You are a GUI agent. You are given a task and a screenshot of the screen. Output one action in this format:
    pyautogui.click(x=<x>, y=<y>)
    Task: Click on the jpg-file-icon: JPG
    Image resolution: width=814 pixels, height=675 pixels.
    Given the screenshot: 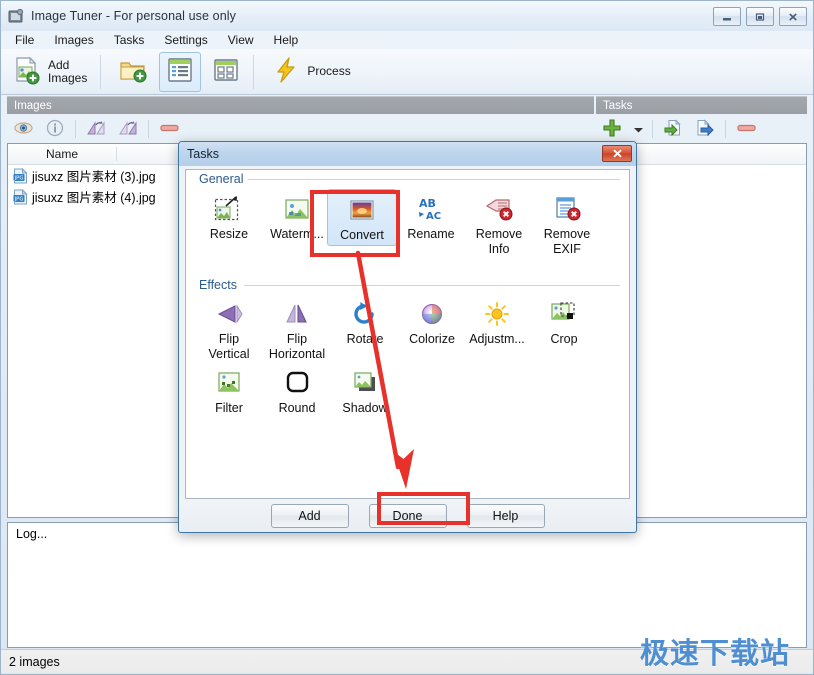 What is the action you would take?
    pyautogui.click(x=20, y=175)
    